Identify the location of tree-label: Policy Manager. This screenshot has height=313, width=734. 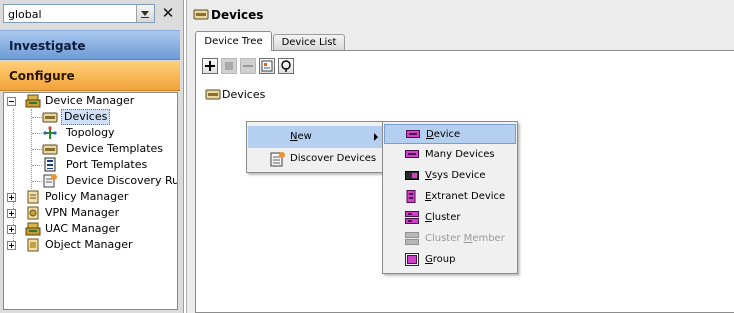
(87, 196).